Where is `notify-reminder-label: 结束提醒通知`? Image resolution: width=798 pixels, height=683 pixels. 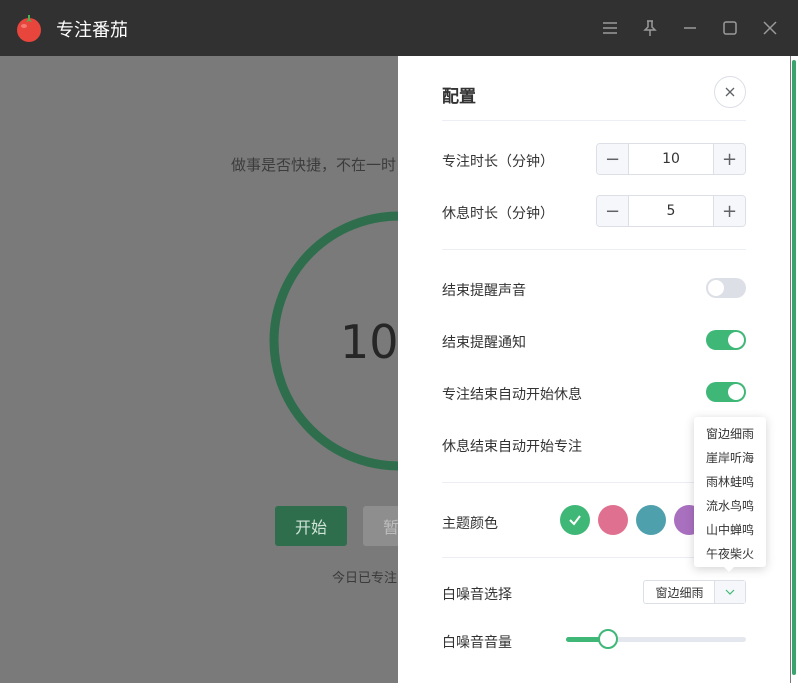
notify-reminder-label: 结束提醒通知 is located at coordinates (484, 343).